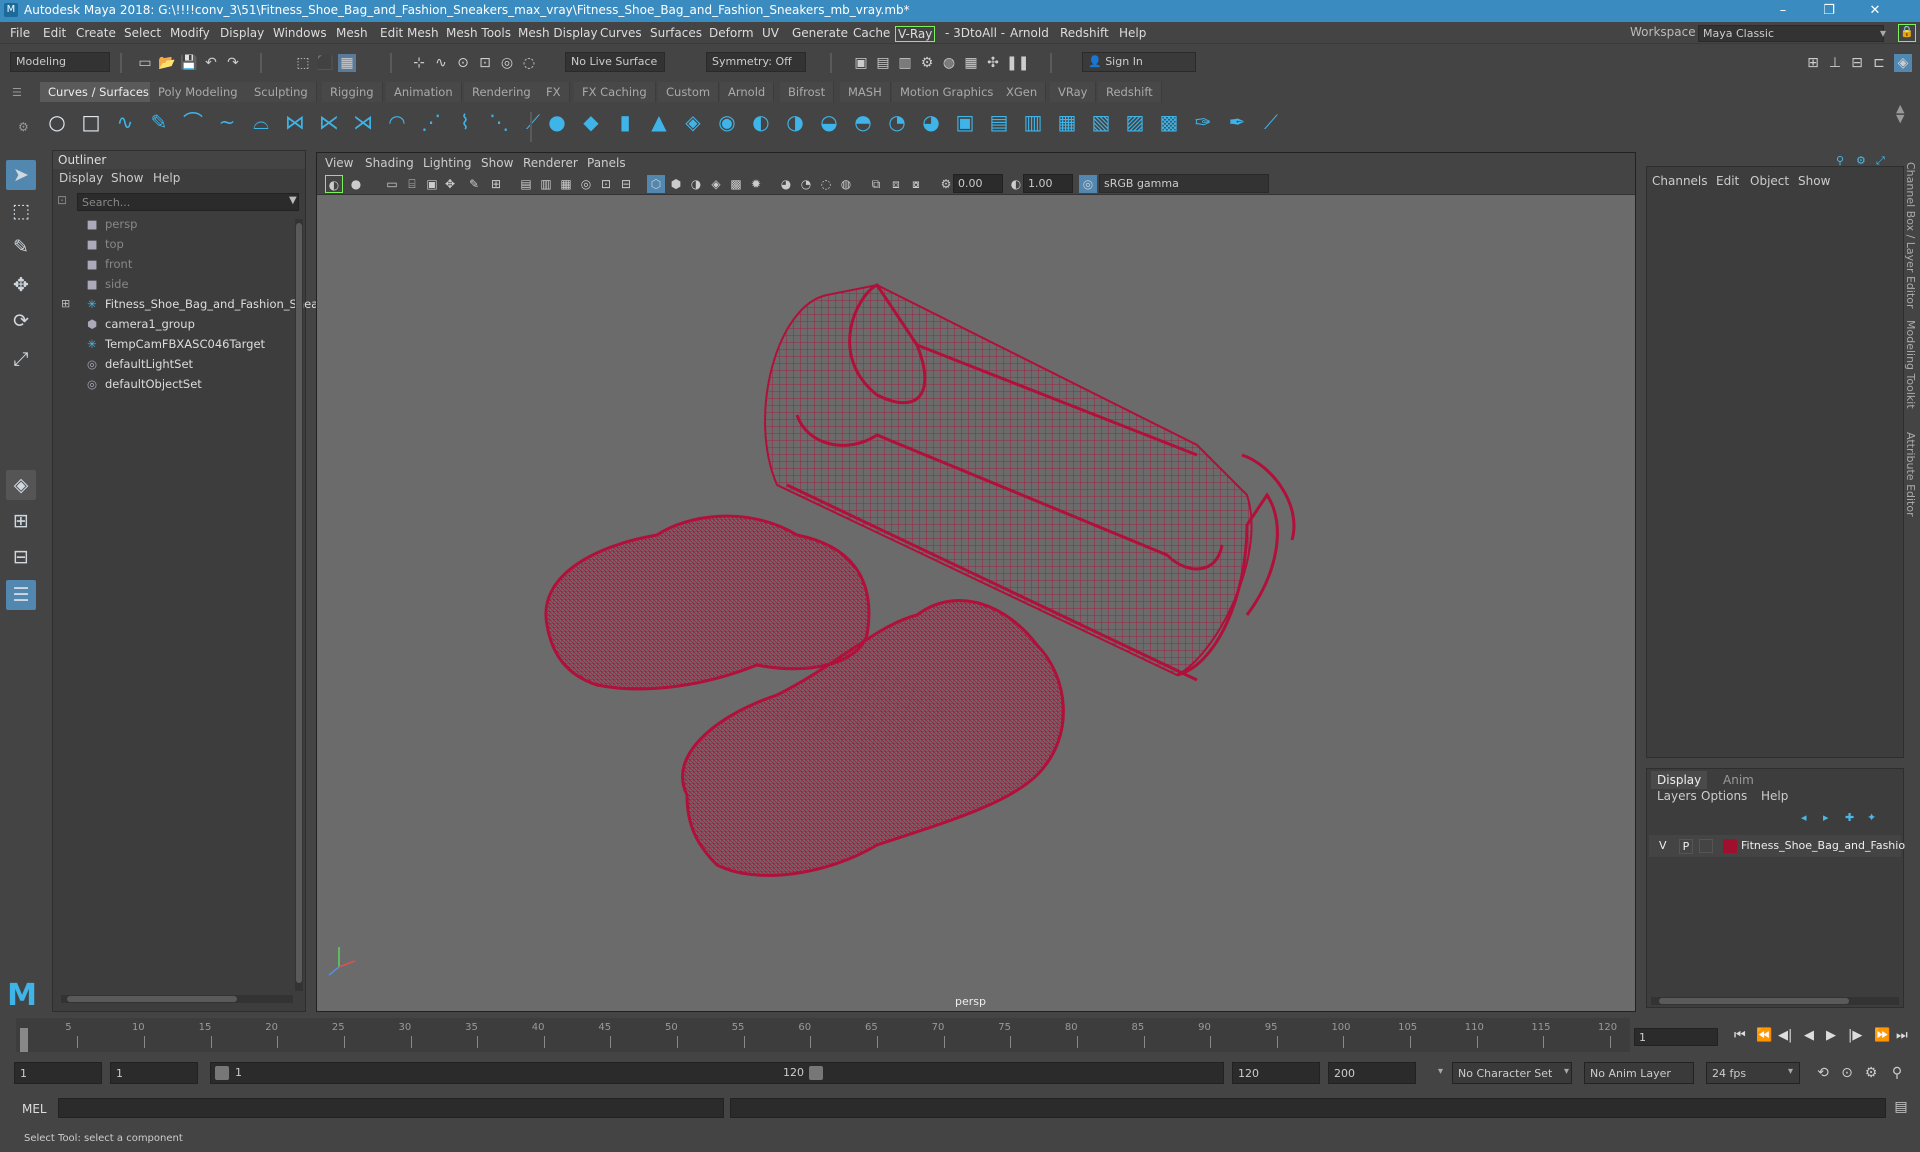  I want to click on menu-create: Create, so click(96, 33).